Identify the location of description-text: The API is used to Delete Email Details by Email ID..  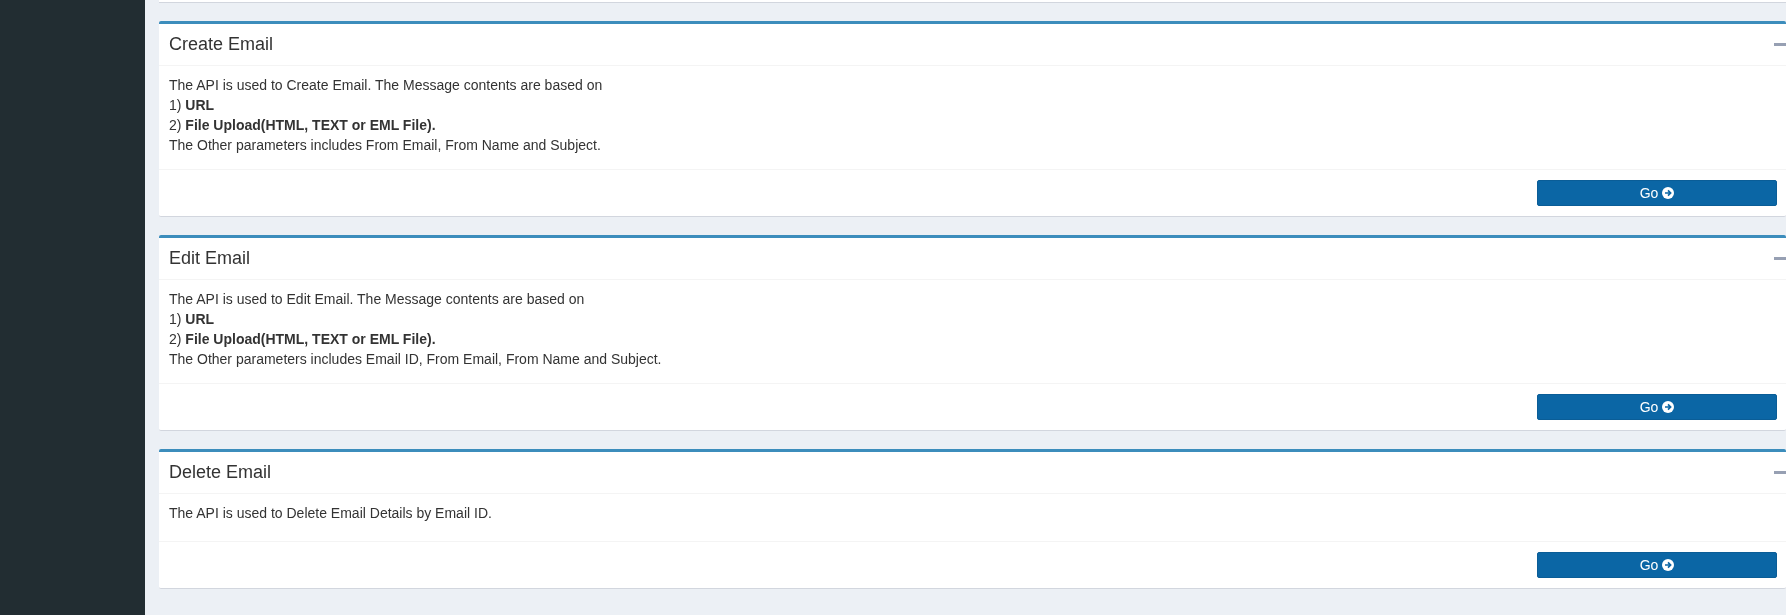
(331, 513).